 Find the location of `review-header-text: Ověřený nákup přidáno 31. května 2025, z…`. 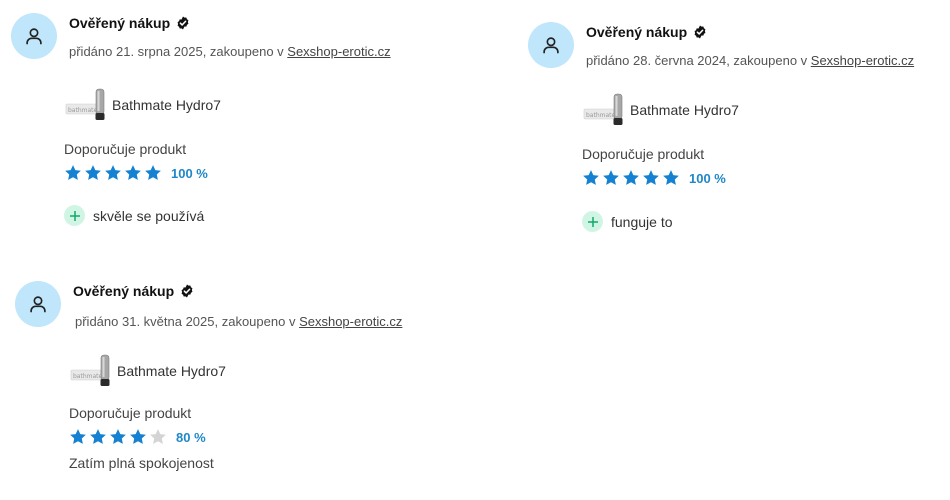

review-header-text: Ověřený nákup přidáno 31. května 2025, z… is located at coordinates (237, 305).